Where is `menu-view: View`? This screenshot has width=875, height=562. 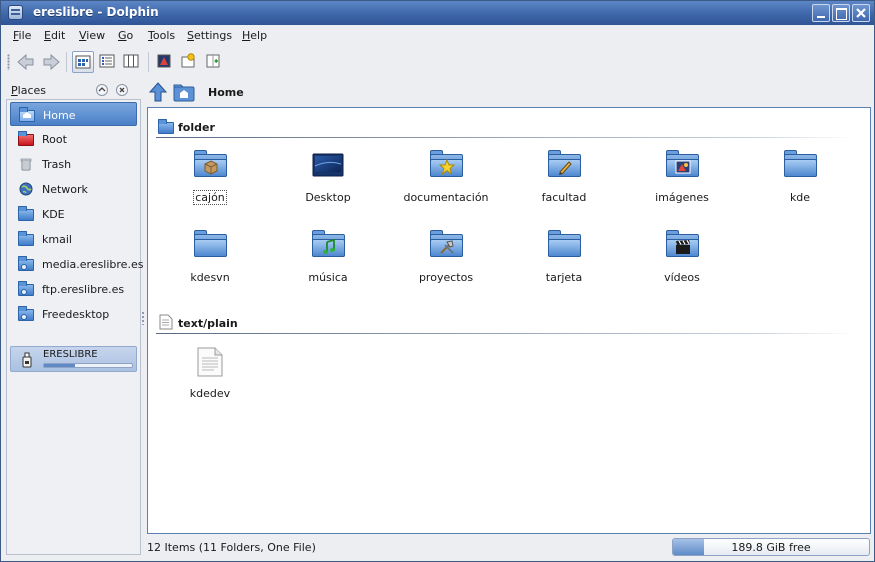
menu-view: View is located at coordinates (92, 35).